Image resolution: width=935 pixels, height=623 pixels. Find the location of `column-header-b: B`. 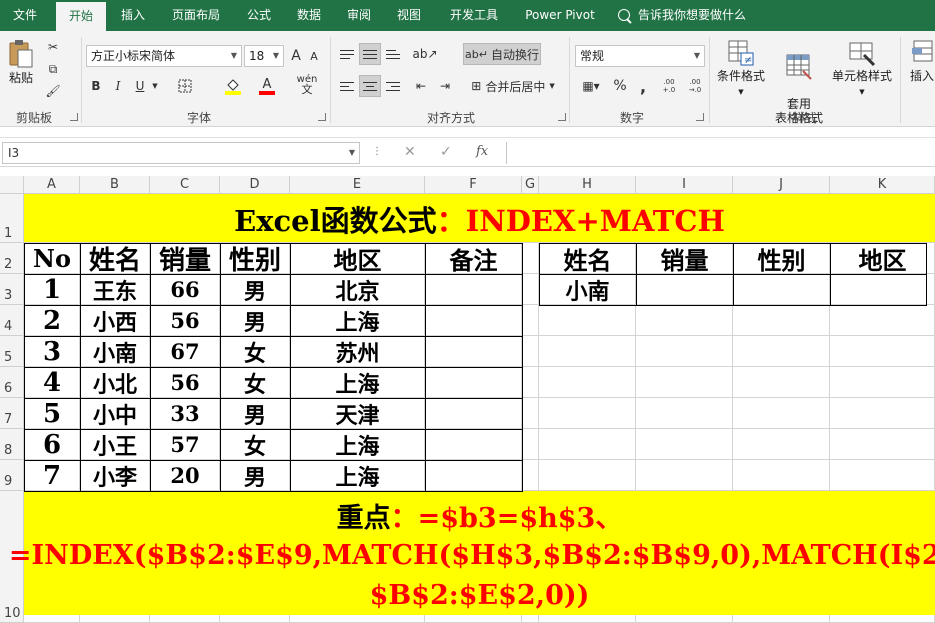

column-header-b: B is located at coordinates (115, 185).